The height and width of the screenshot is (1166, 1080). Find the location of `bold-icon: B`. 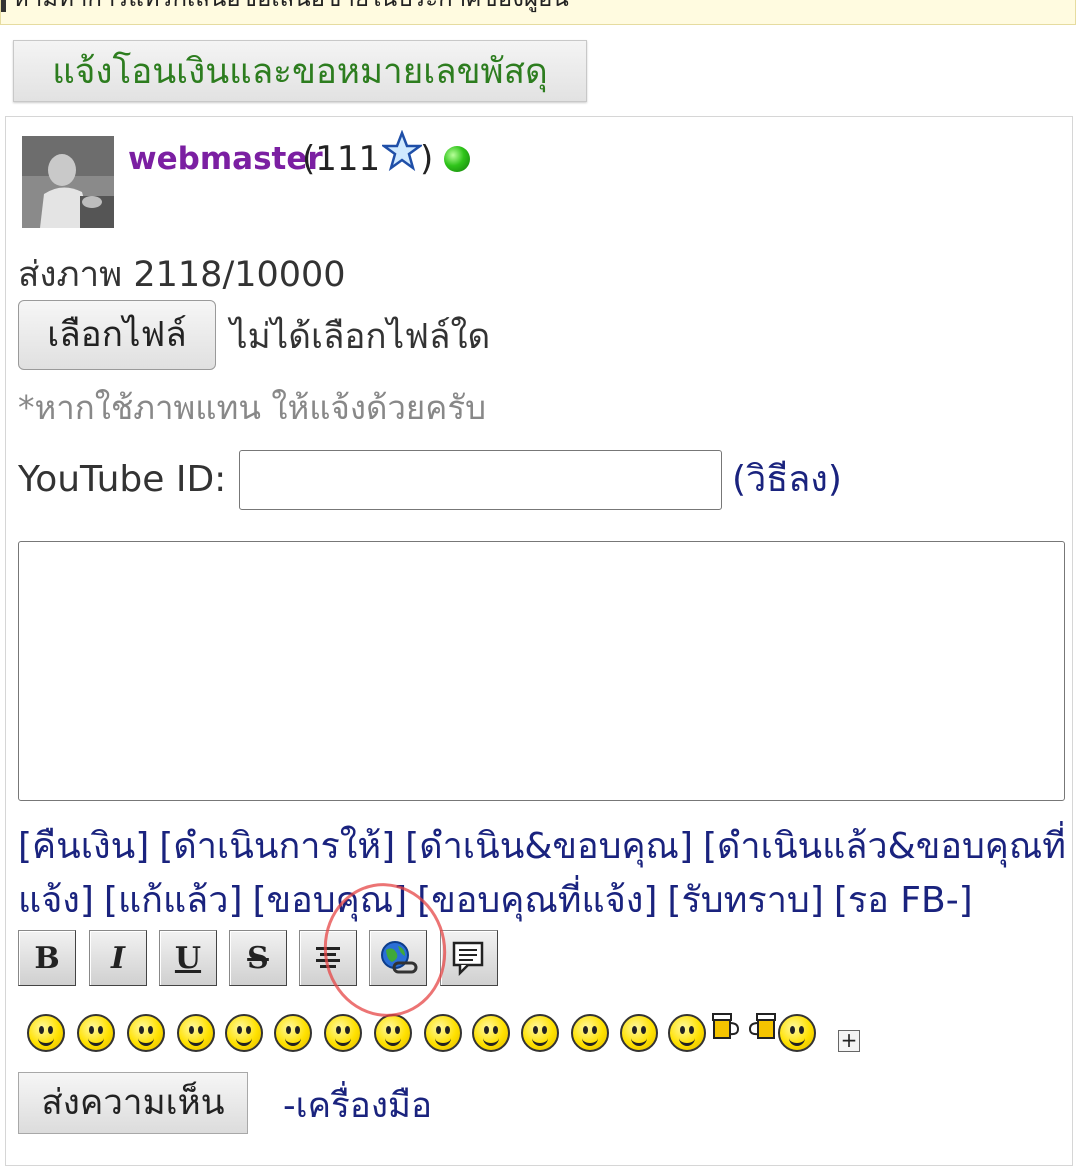

bold-icon: B is located at coordinates (47, 958).